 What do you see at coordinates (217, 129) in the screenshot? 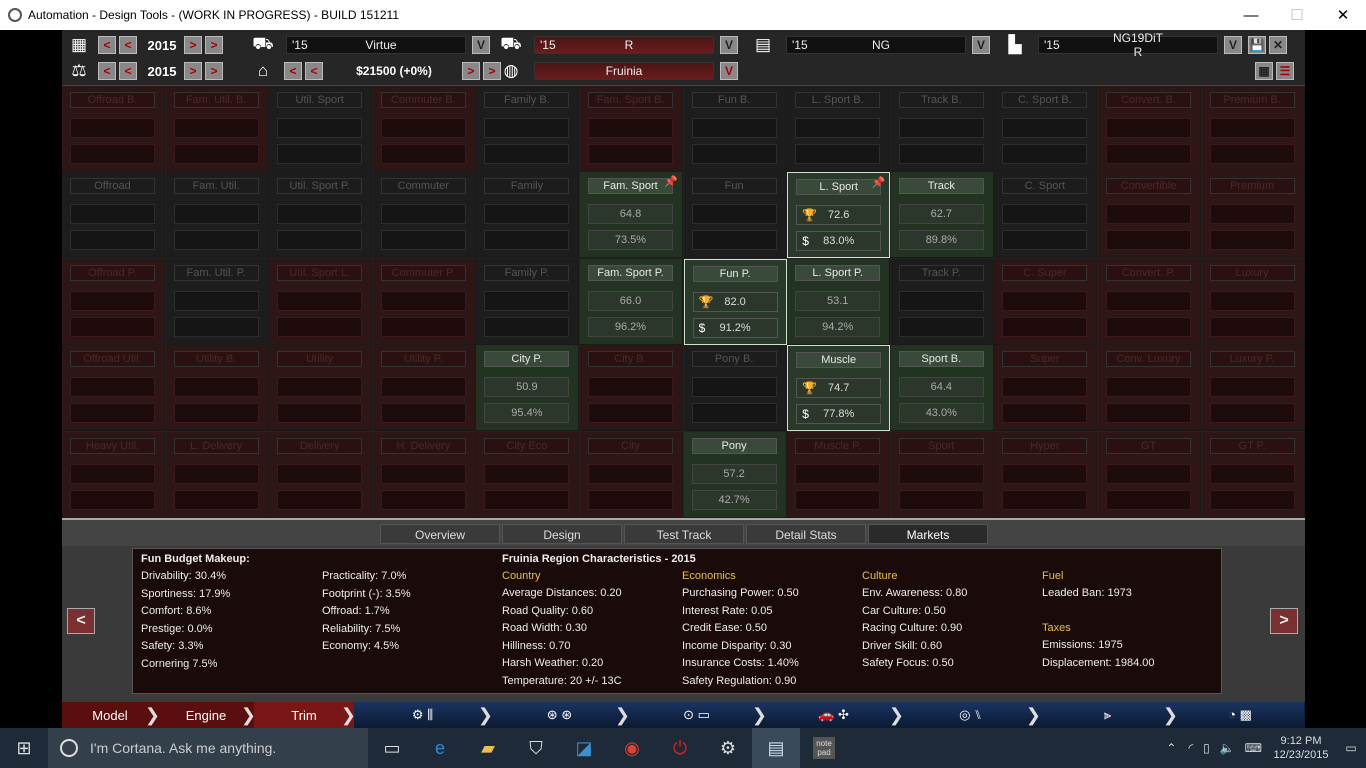
I see `market-cell: Fam. Util. B.` at bounding box center [217, 129].